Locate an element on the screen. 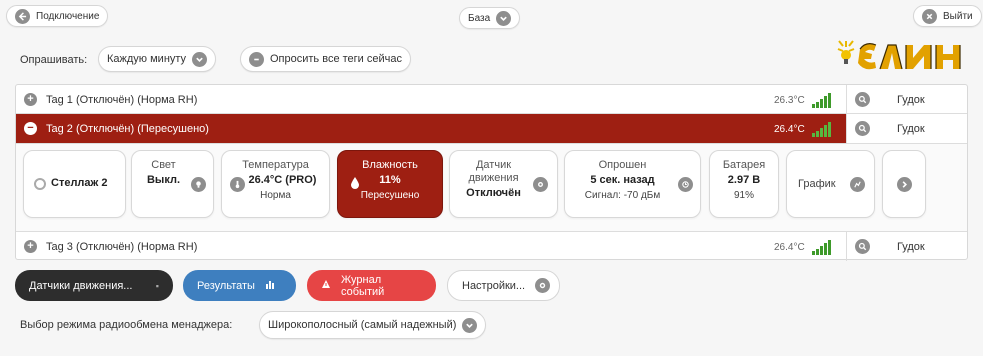  connect-button: Подключение is located at coordinates (57, 16).